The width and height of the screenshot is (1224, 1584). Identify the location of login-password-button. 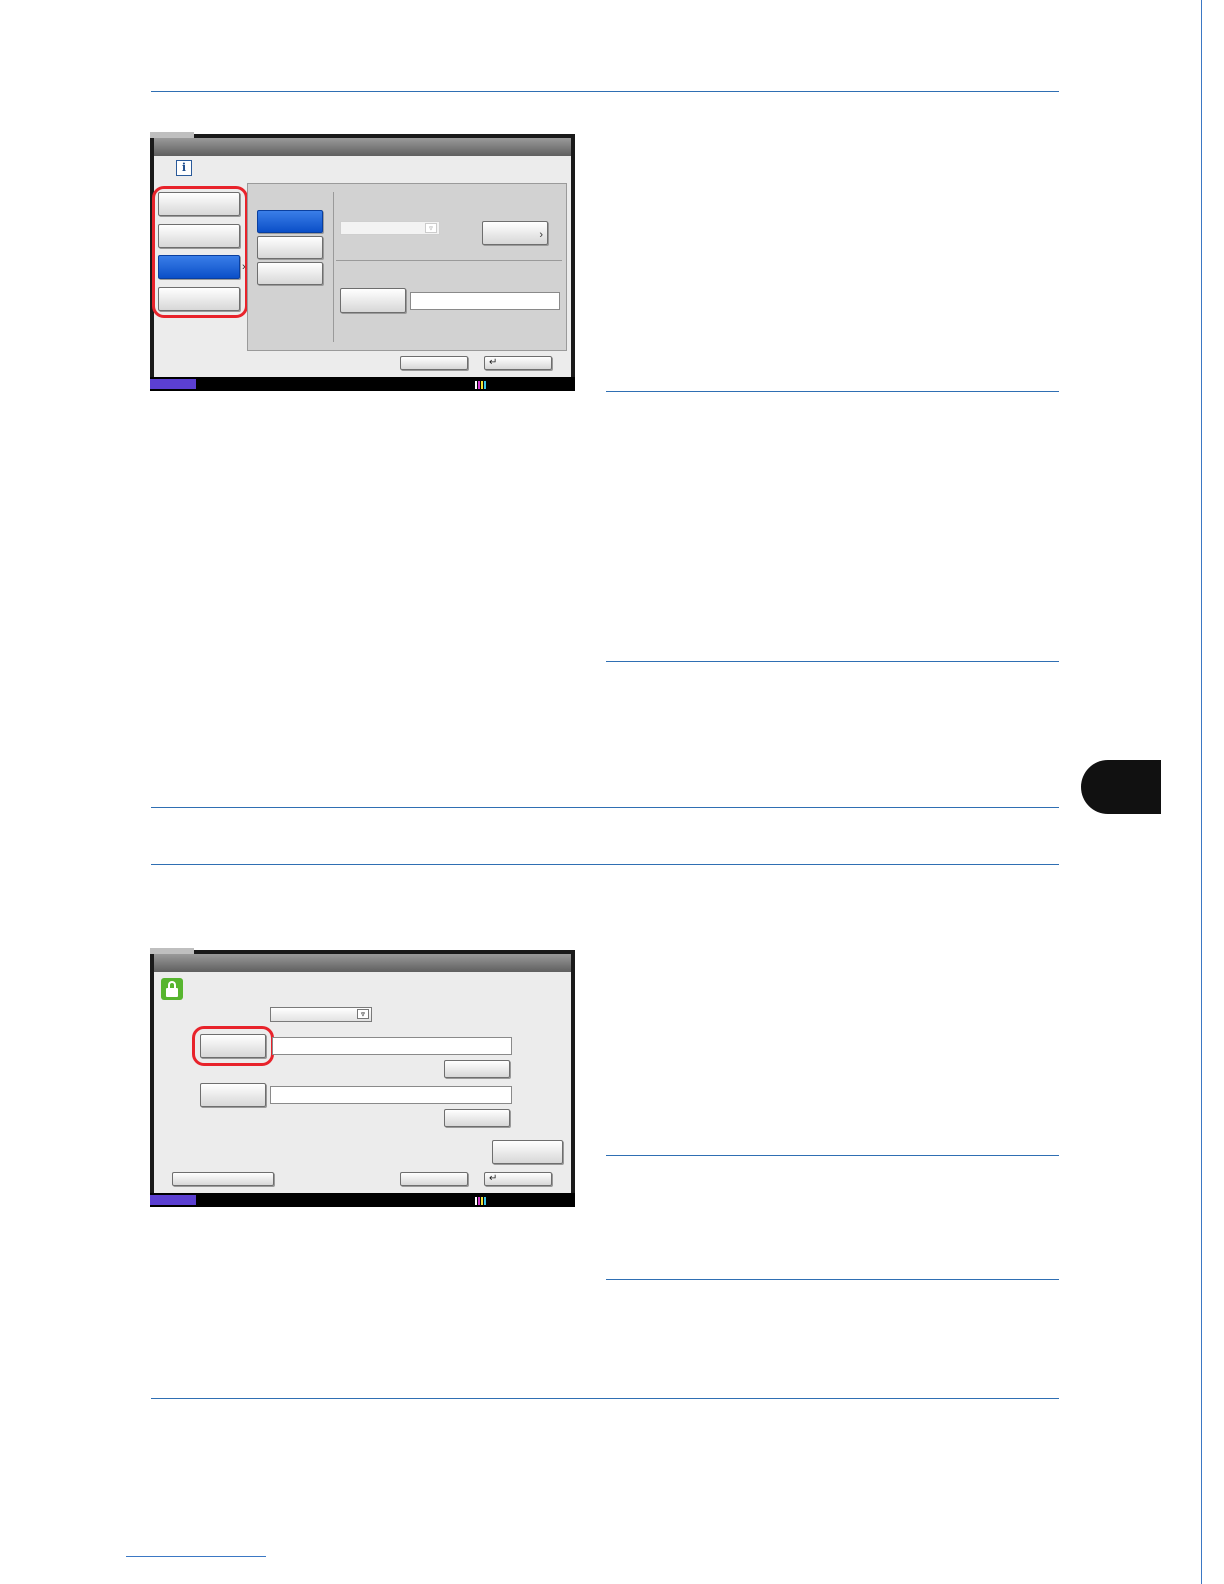
(233, 1095).